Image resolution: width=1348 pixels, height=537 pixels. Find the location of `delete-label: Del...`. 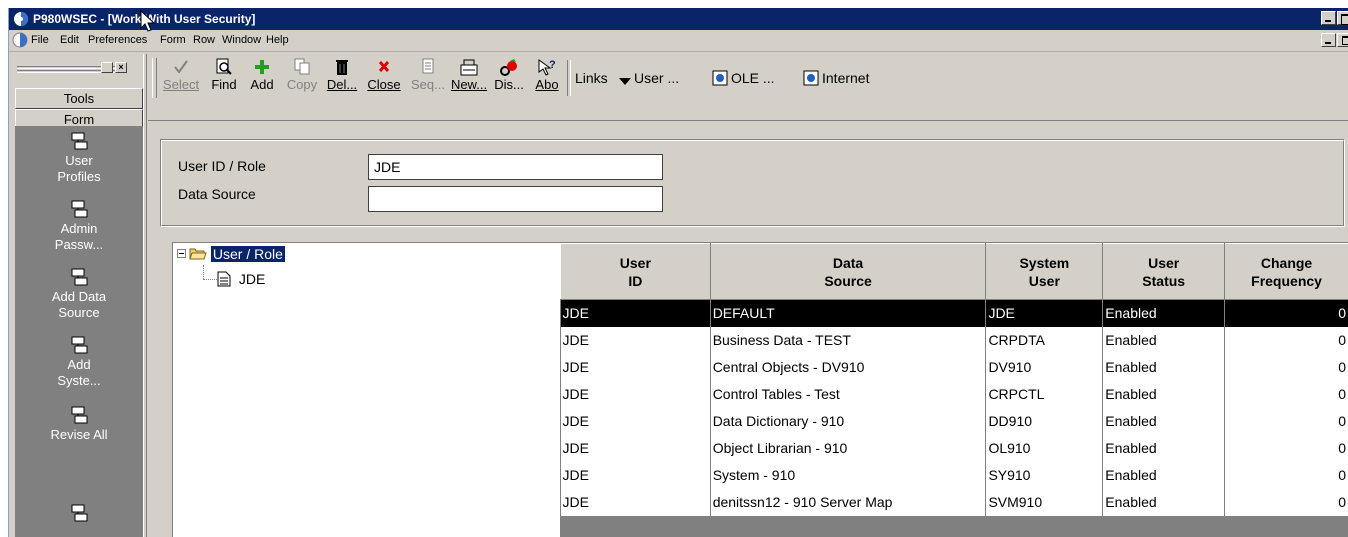

delete-label: Del... is located at coordinates (342, 84).